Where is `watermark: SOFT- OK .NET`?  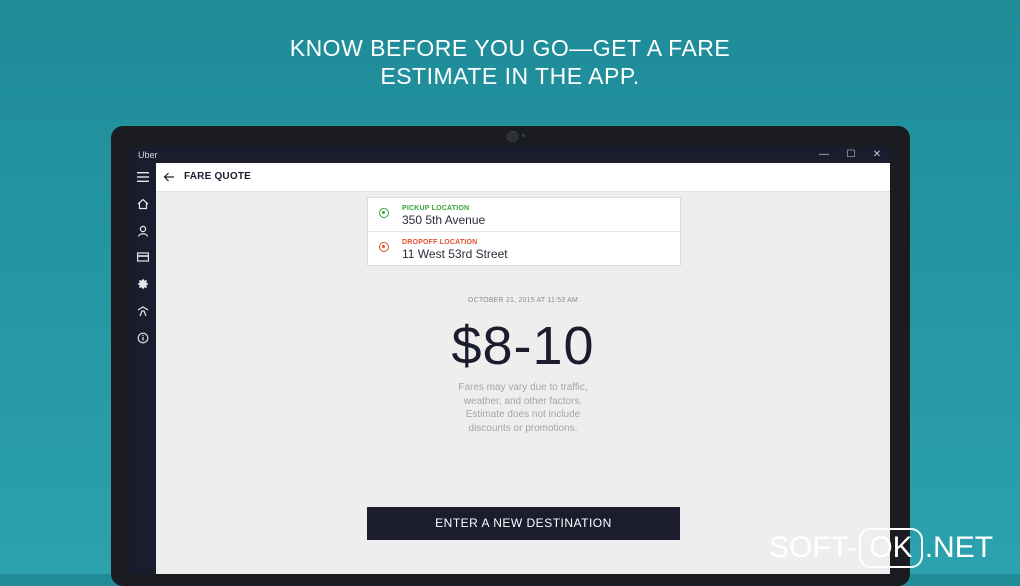 watermark: SOFT- OK .NET is located at coordinates (881, 548).